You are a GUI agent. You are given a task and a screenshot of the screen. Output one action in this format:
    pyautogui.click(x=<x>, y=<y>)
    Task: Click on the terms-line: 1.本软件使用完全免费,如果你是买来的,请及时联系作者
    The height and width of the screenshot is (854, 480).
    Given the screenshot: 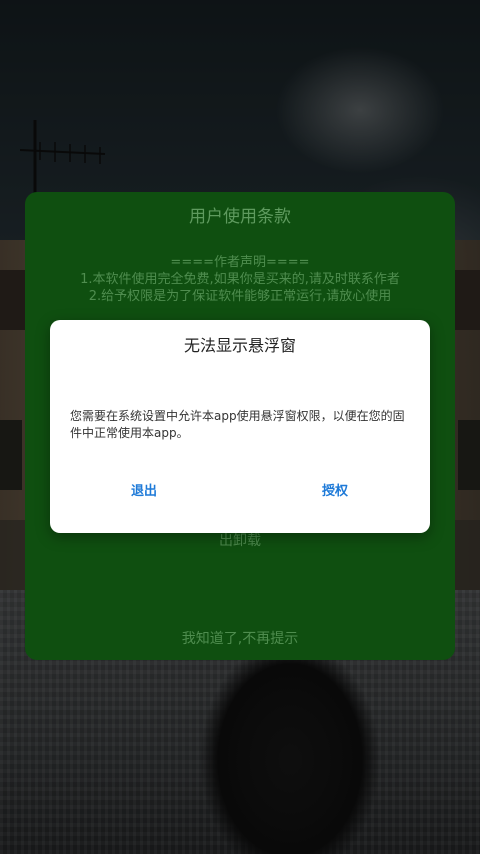 What is the action you would take?
    pyautogui.click(x=240, y=279)
    